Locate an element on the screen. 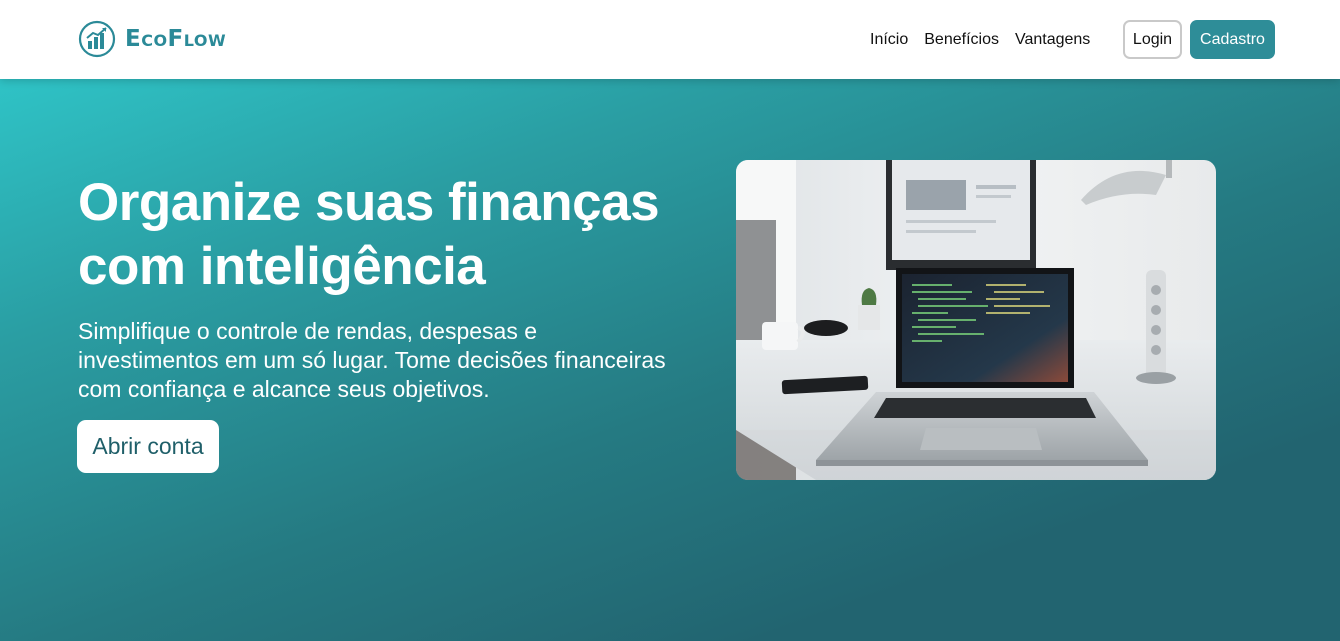 The height and width of the screenshot is (641, 1340). signup-button: Cadastro is located at coordinates (1232, 39).